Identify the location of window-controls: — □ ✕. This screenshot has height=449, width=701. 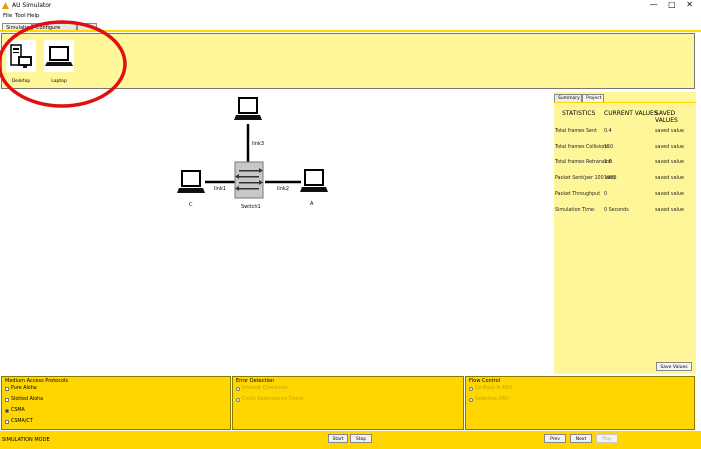
(673, 4).